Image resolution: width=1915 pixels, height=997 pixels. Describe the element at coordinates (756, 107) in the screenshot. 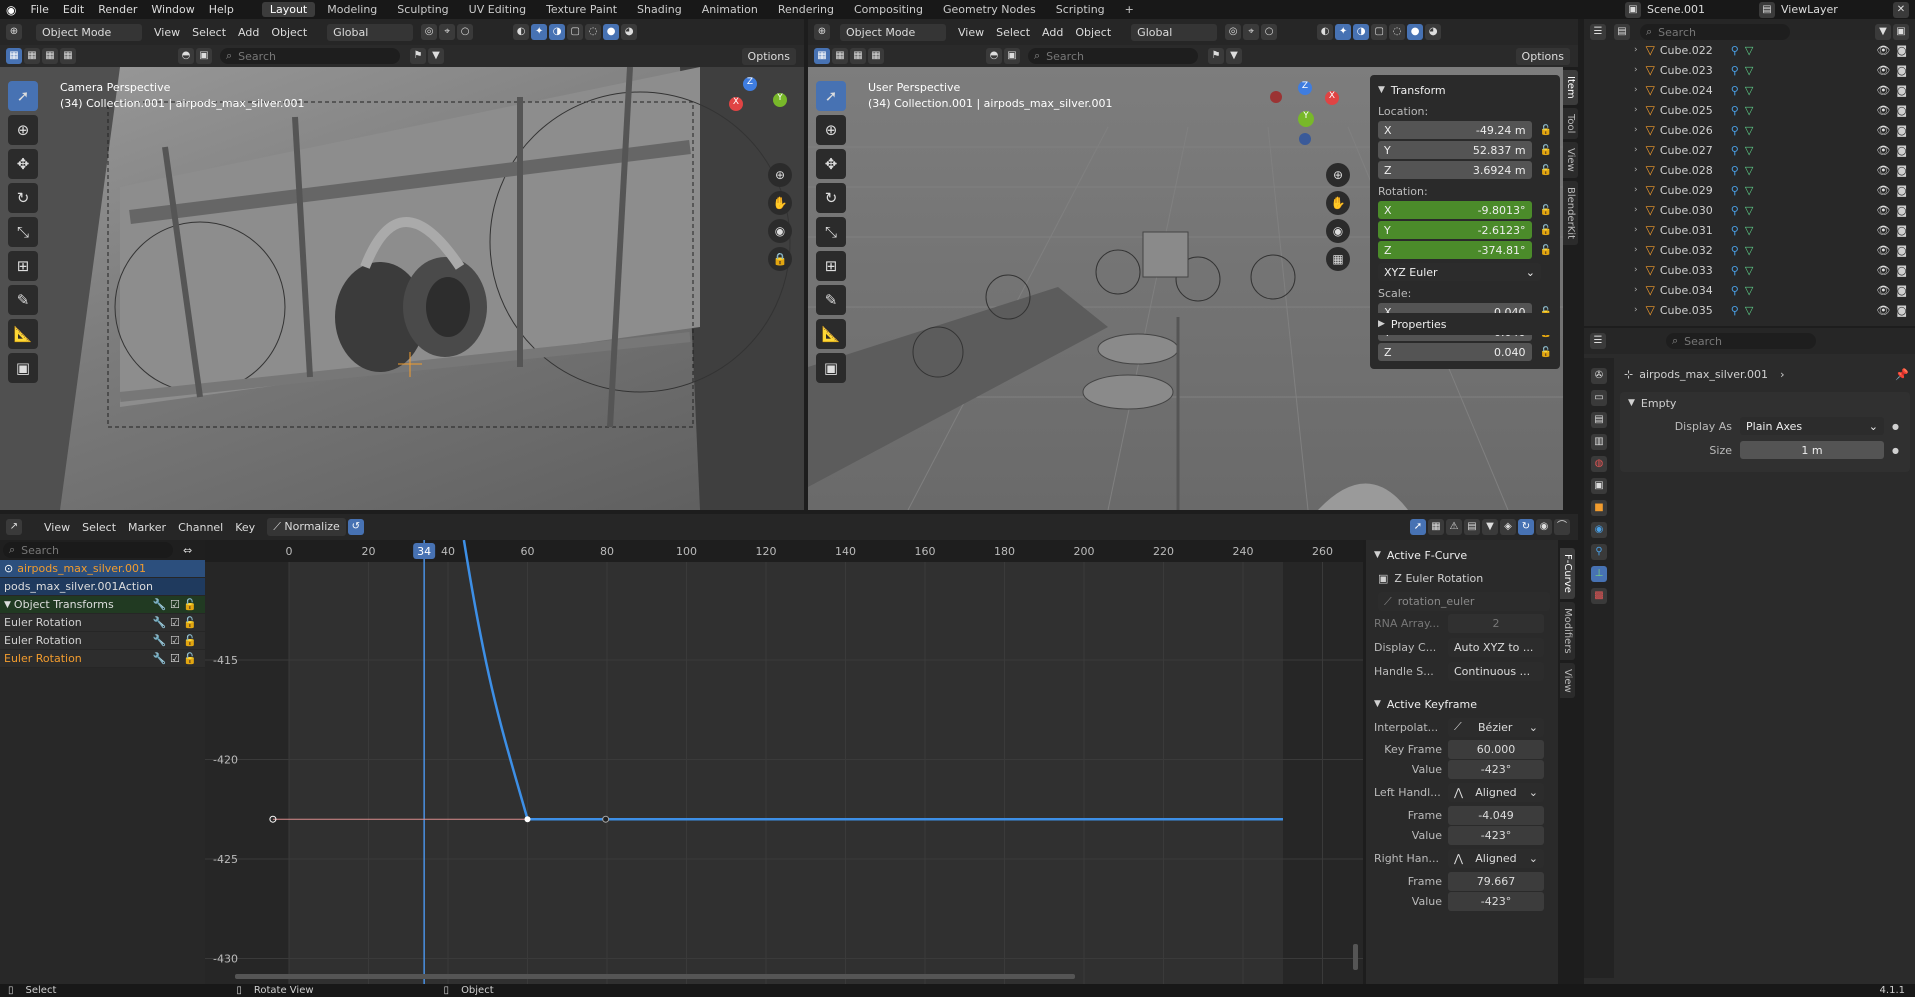

I see `left-nav-gizmo: X Y Z` at that location.